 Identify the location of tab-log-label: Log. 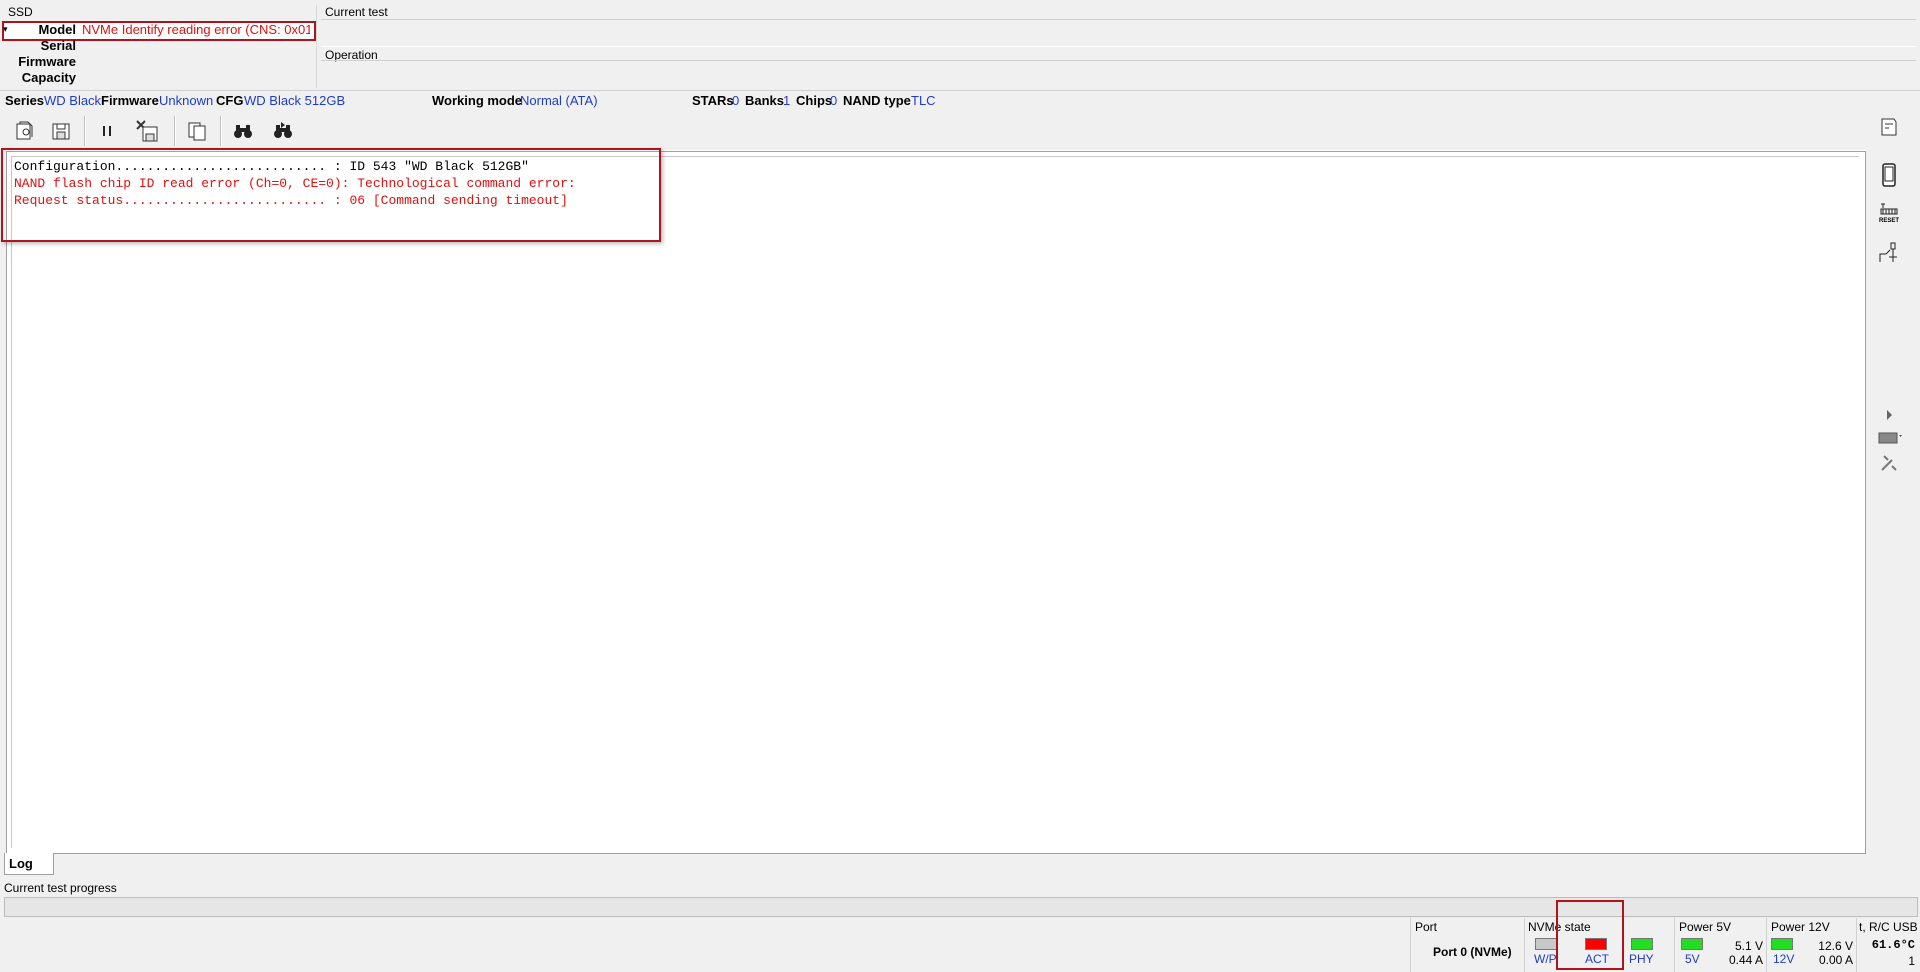
(21, 863).